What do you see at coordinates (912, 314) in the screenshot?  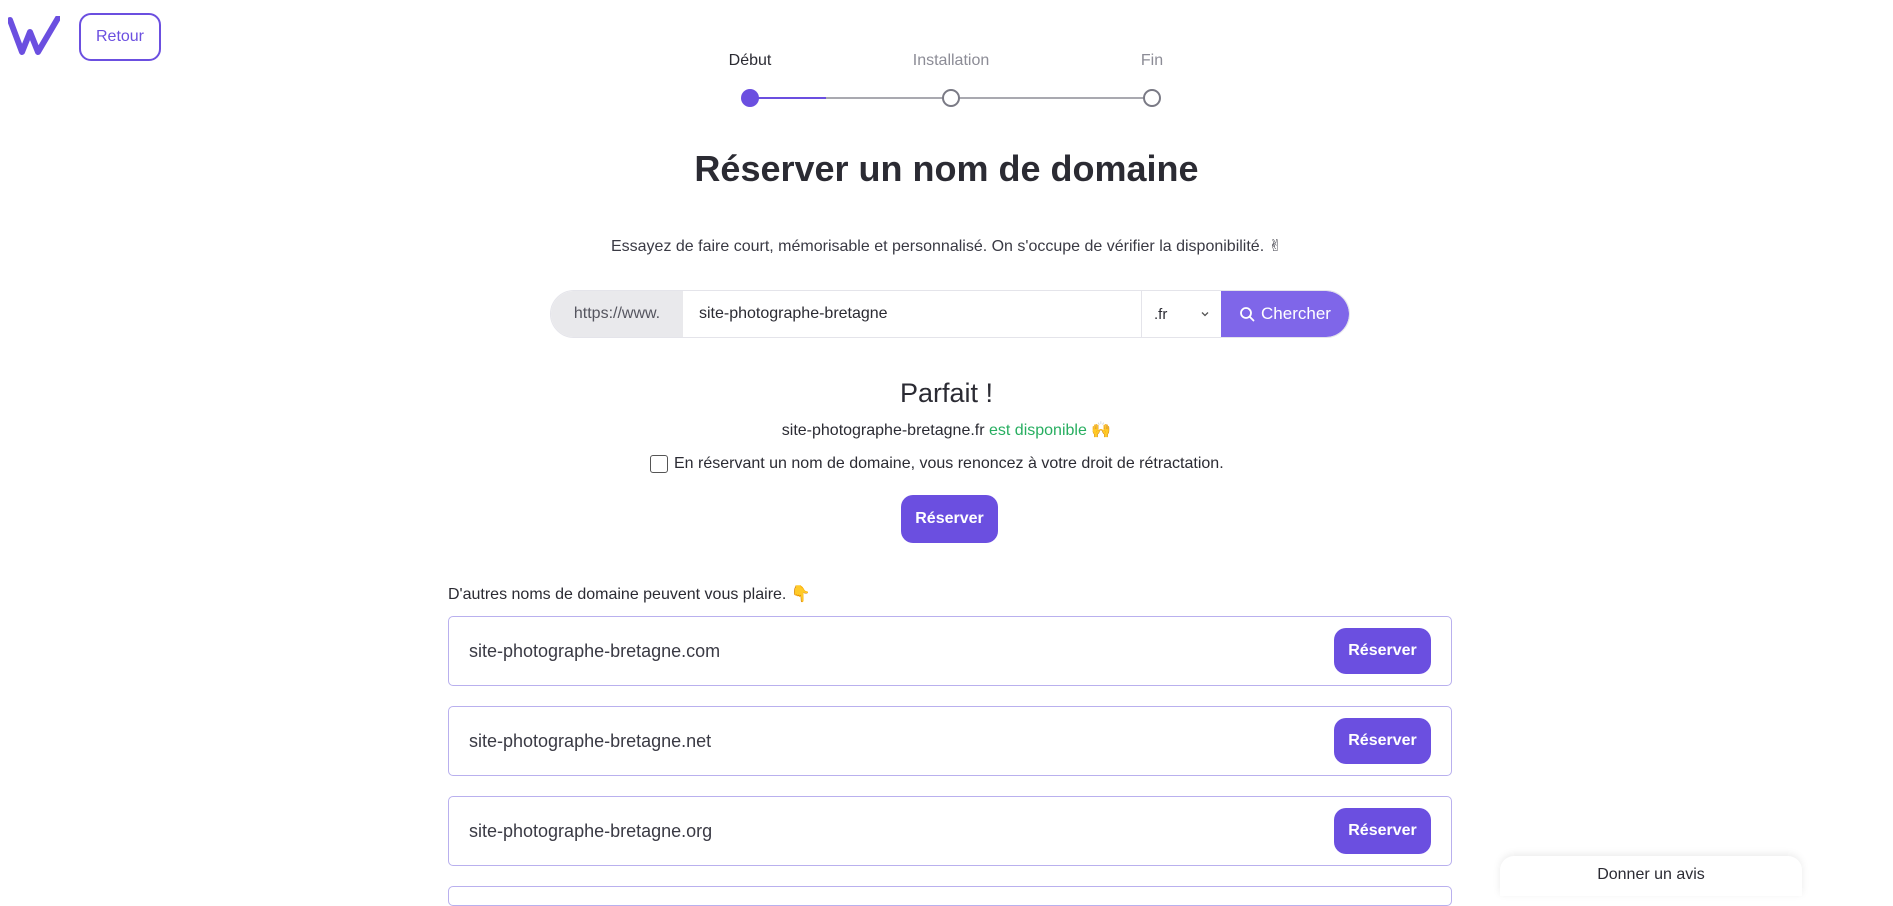 I see `domain-name-input` at bounding box center [912, 314].